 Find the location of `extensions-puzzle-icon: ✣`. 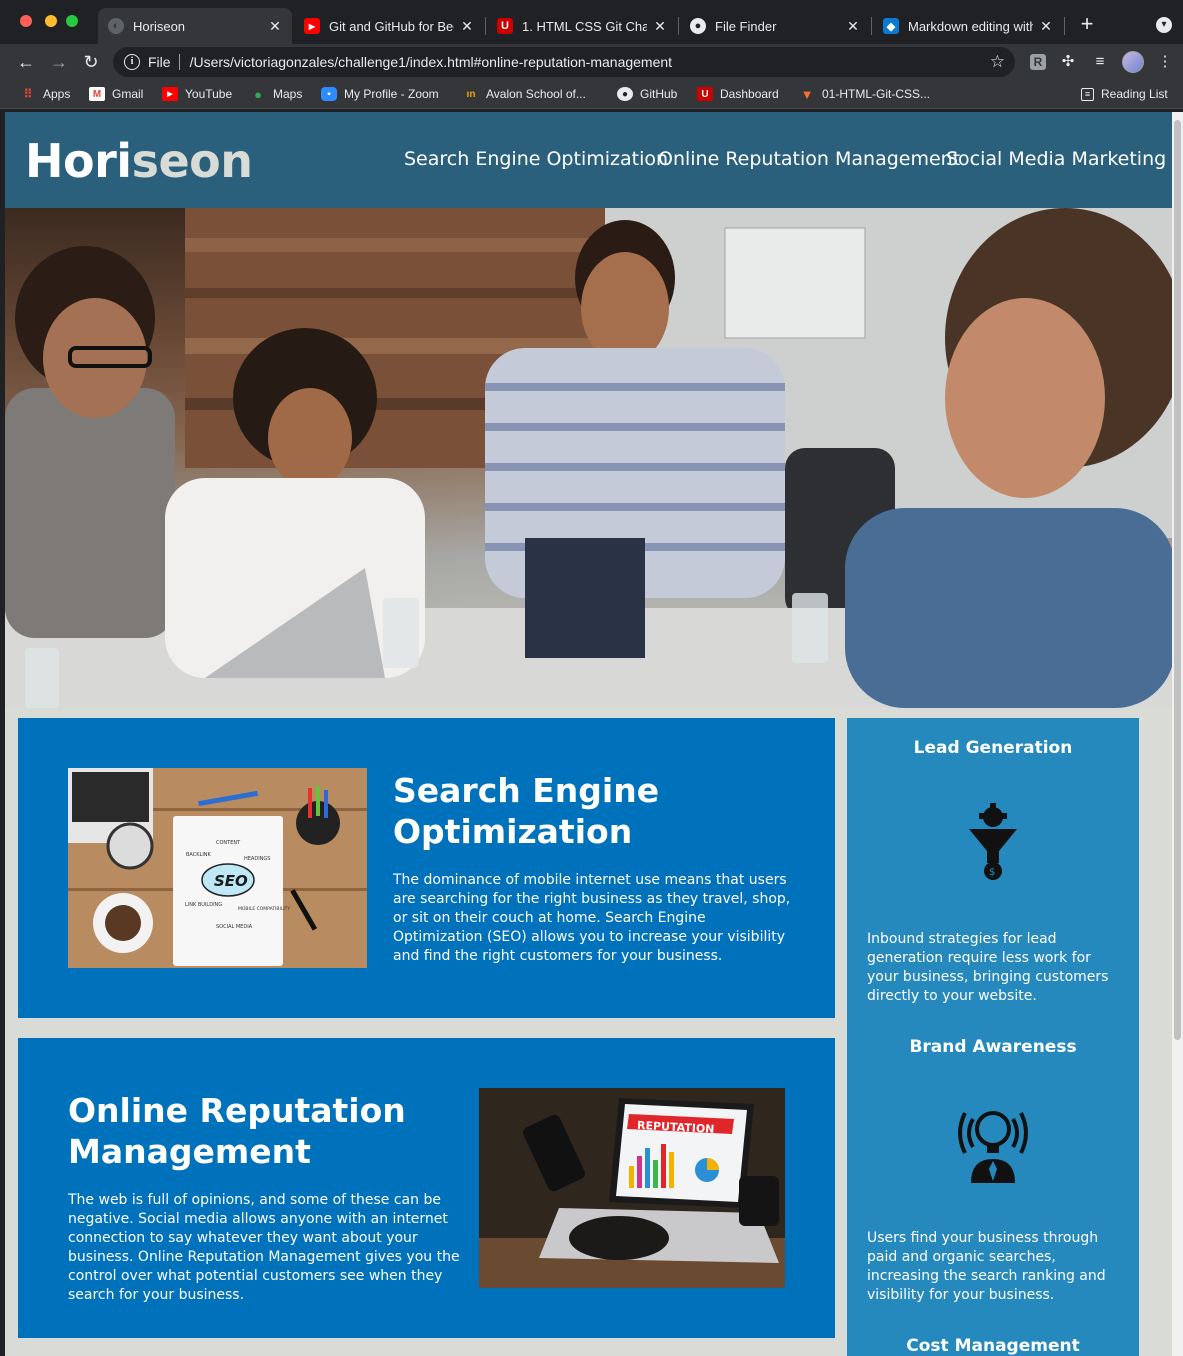

extensions-puzzle-icon: ✣ is located at coordinates (1068, 62).